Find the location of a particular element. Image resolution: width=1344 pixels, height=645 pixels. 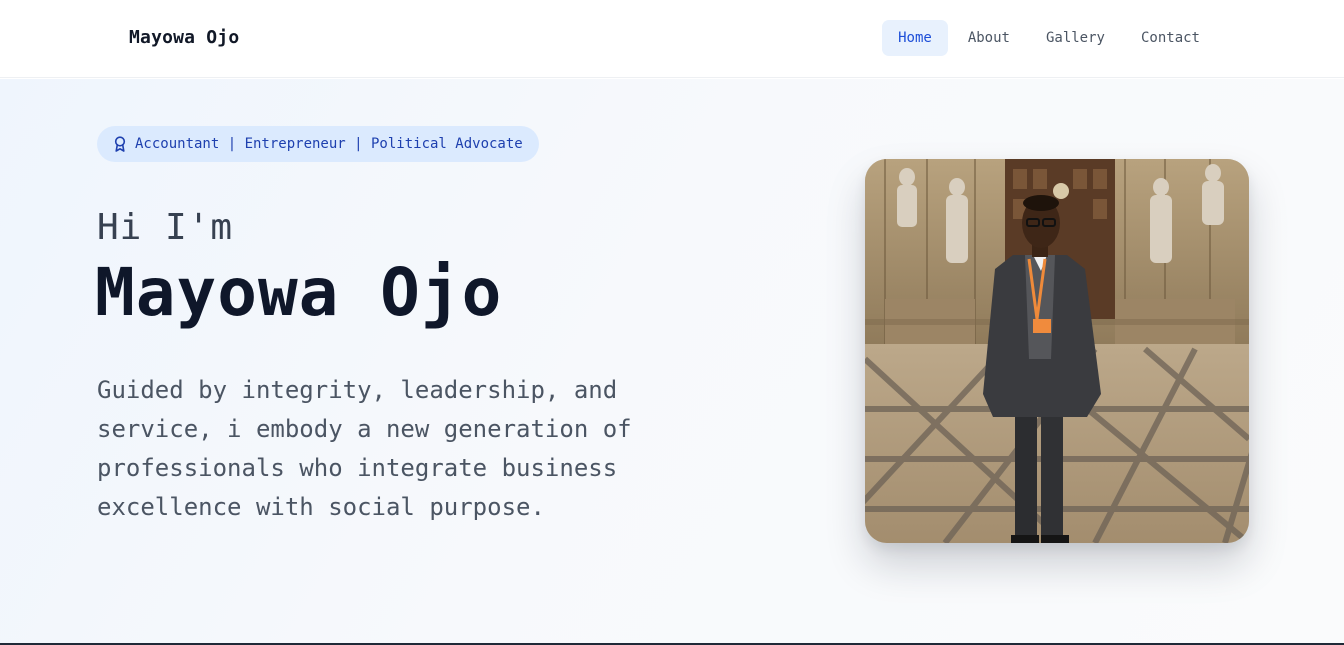

award-icon is located at coordinates (120, 144).